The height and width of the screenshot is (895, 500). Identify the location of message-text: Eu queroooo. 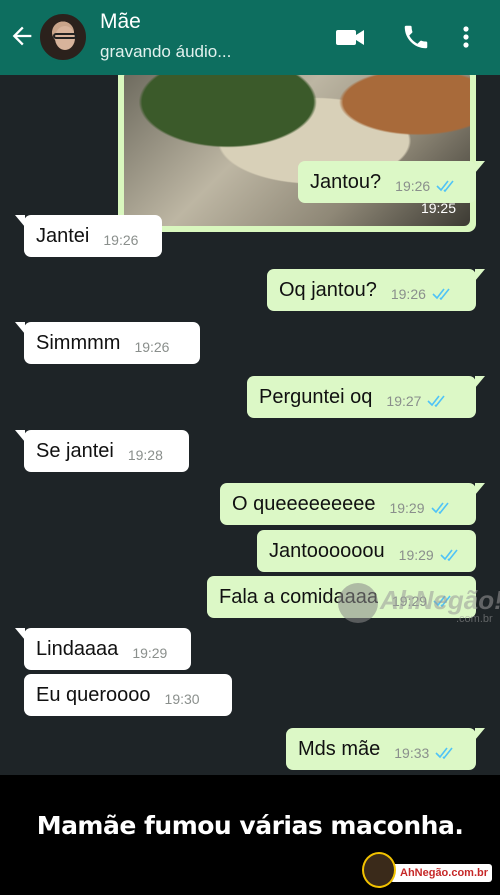
(93, 694).